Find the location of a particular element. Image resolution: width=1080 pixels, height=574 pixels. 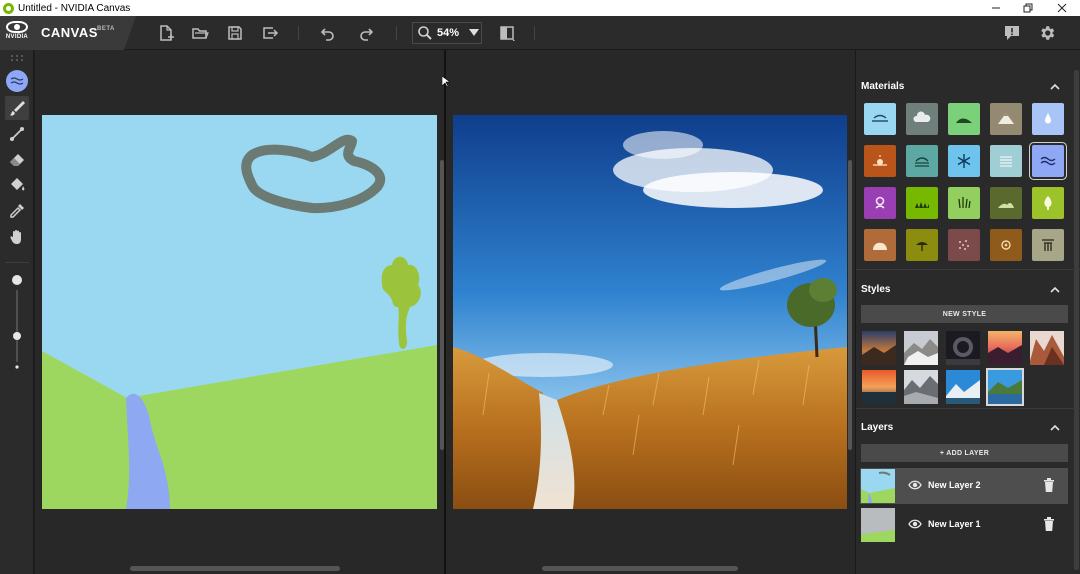

sea-icon is located at coordinates (1006, 161).